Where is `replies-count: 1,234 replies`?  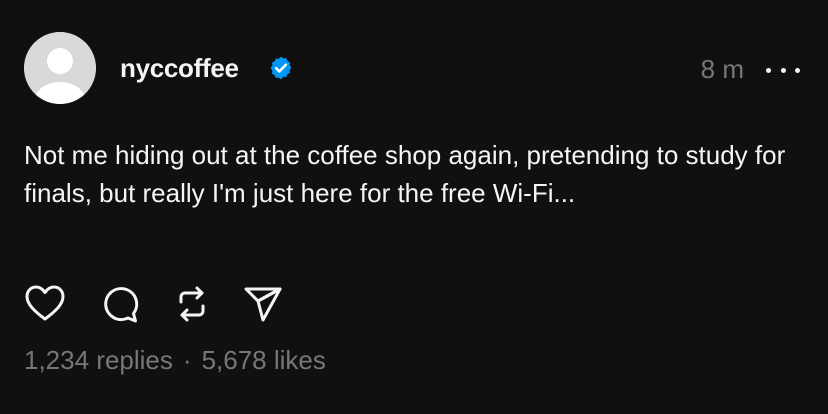 replies-count: 1,234 replies is located at coordinates (98, 360).